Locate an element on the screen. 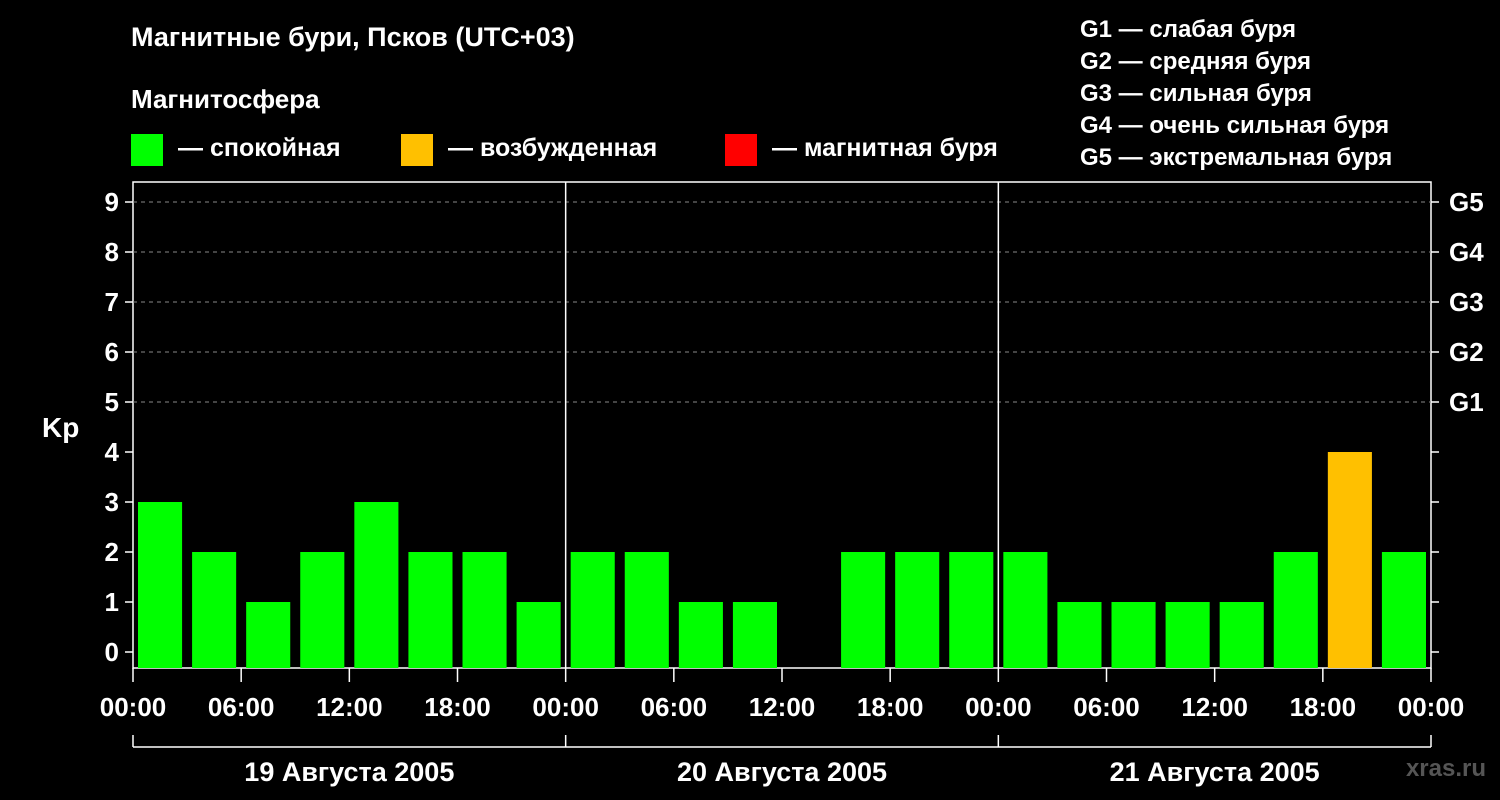 This screenshot has width=1500, height=800. day-label: 20 Августа 2005 is located at coordinates (782, 772).